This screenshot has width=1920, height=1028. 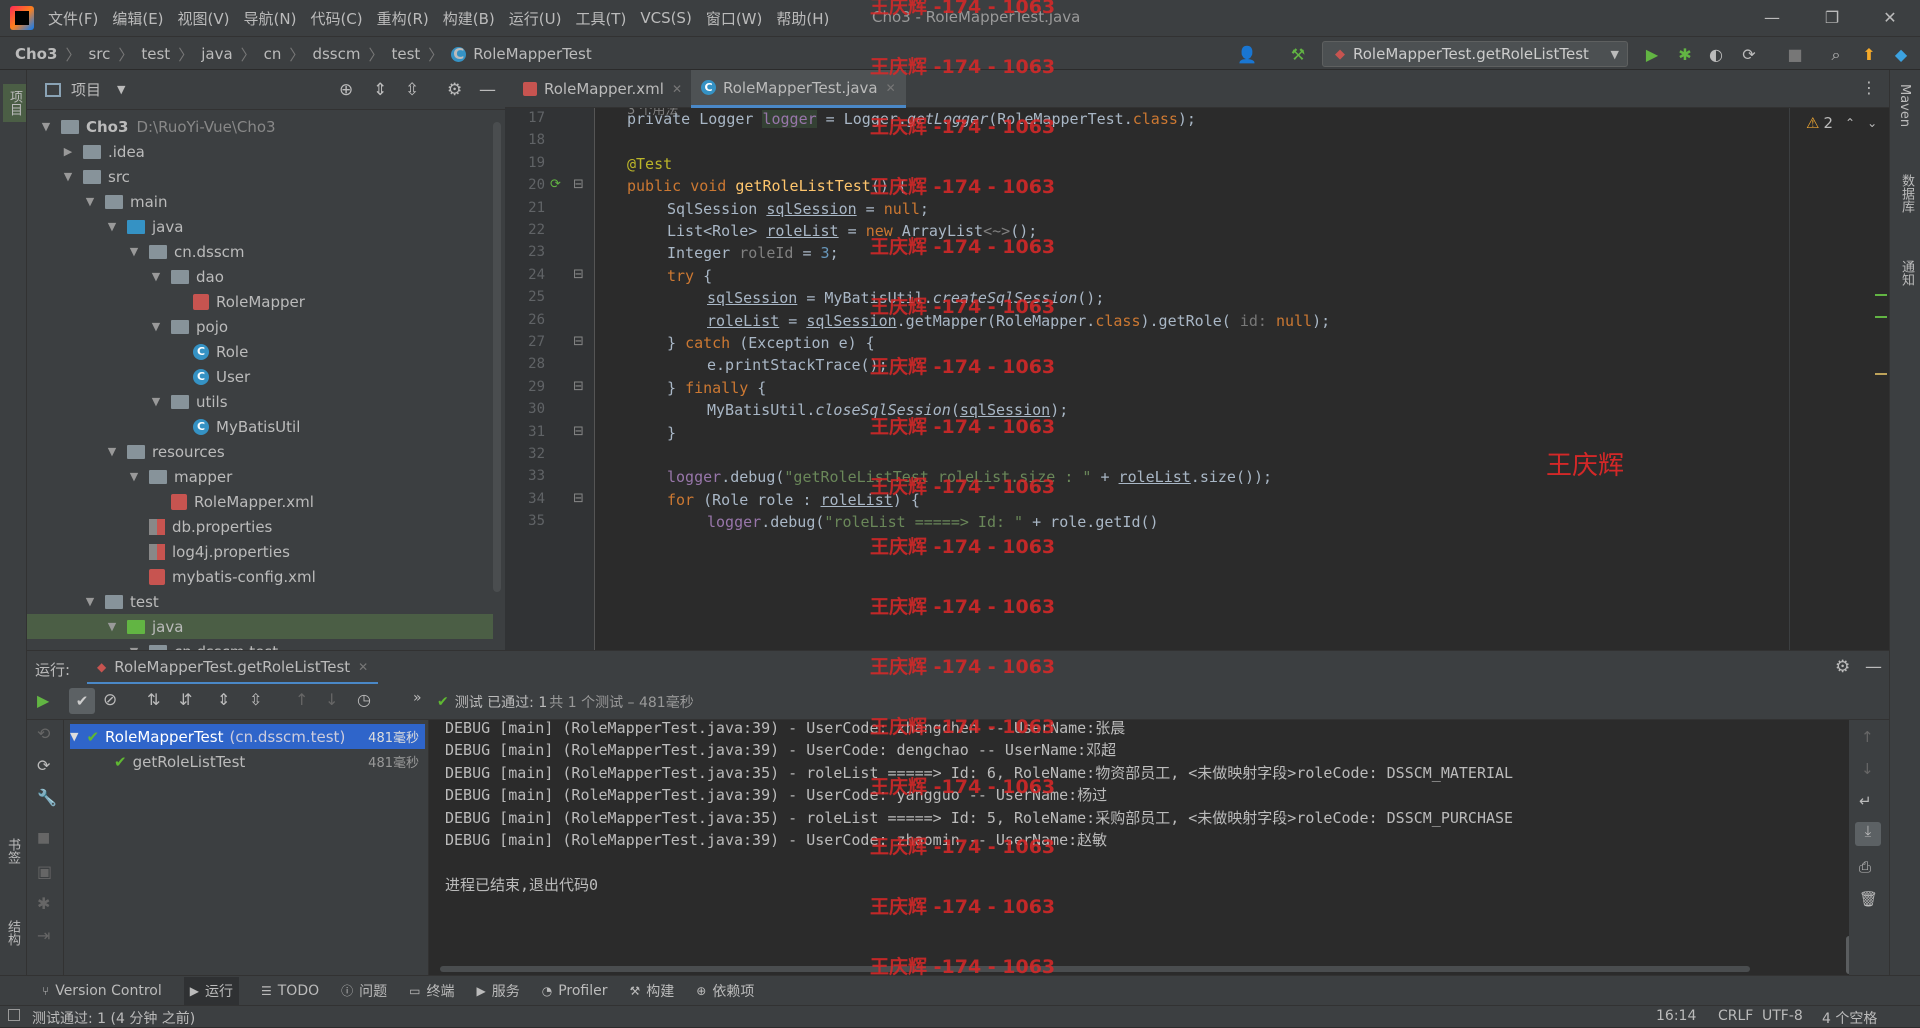 What do you see at coordinates (260, 326) in the screenshot?
I see `tree-node: ▼ pojo` at bounding box center [260, 326].